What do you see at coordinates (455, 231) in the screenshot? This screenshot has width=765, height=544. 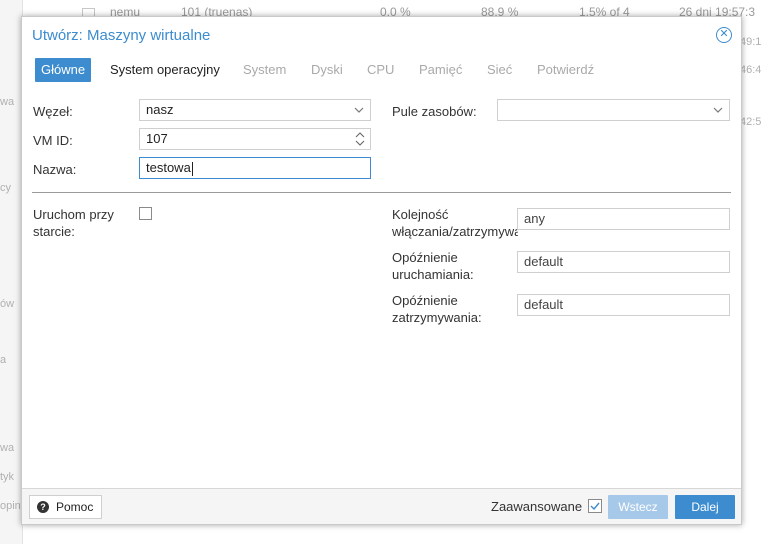 I see `order-label-line2: włączania/zatrzymywa` at bounding box center [455, 231].